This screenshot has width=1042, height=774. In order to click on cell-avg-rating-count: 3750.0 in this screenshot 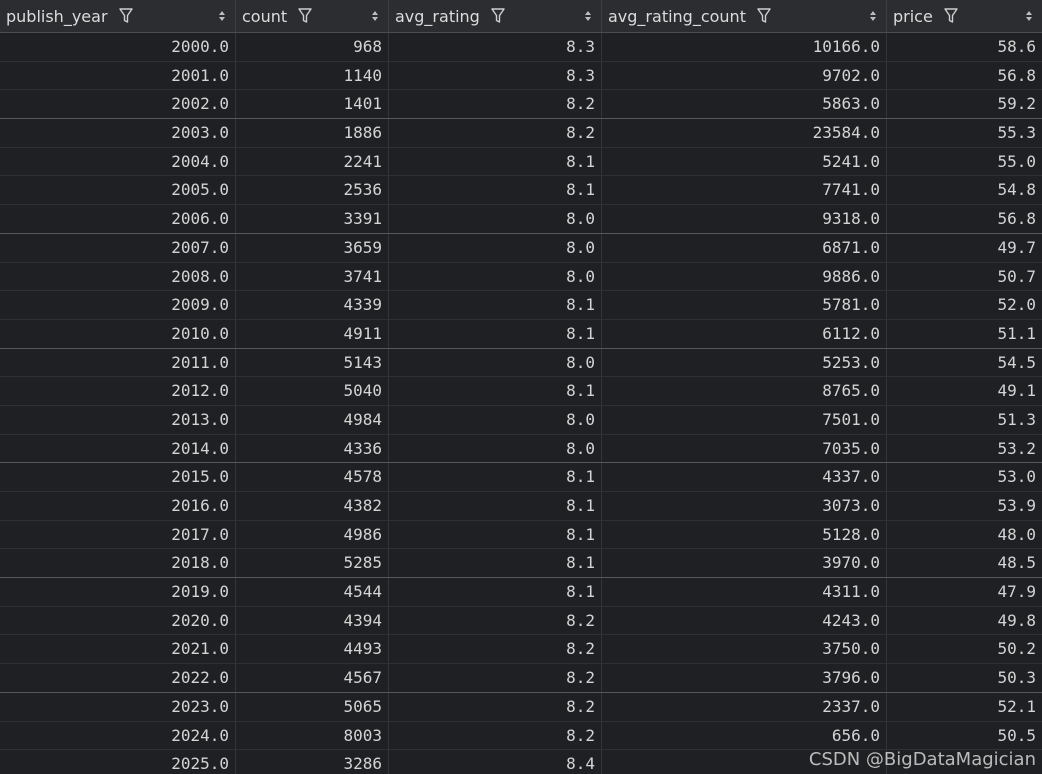, I will do `click(744, 649)`.